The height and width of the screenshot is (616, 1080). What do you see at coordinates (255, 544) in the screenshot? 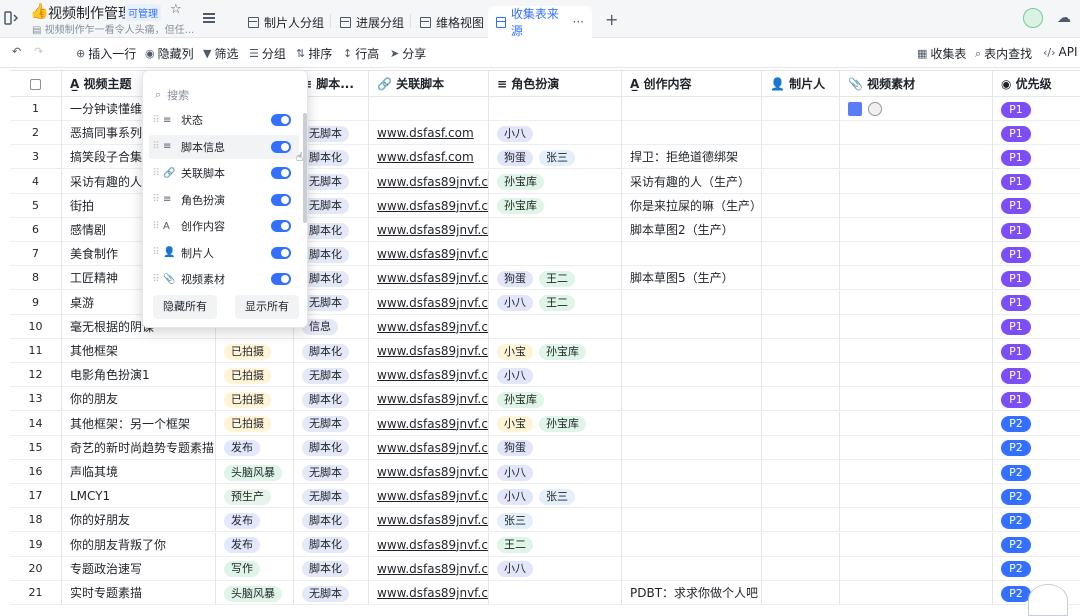
I see `cell-status: 发布` at bounding box center [255, 544].